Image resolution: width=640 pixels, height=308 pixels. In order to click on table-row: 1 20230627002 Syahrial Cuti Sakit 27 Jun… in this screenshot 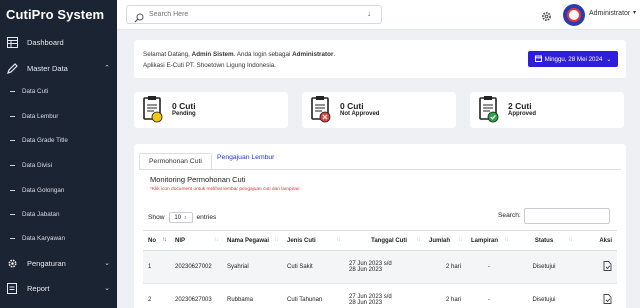, I will do `click(380, 267)`.